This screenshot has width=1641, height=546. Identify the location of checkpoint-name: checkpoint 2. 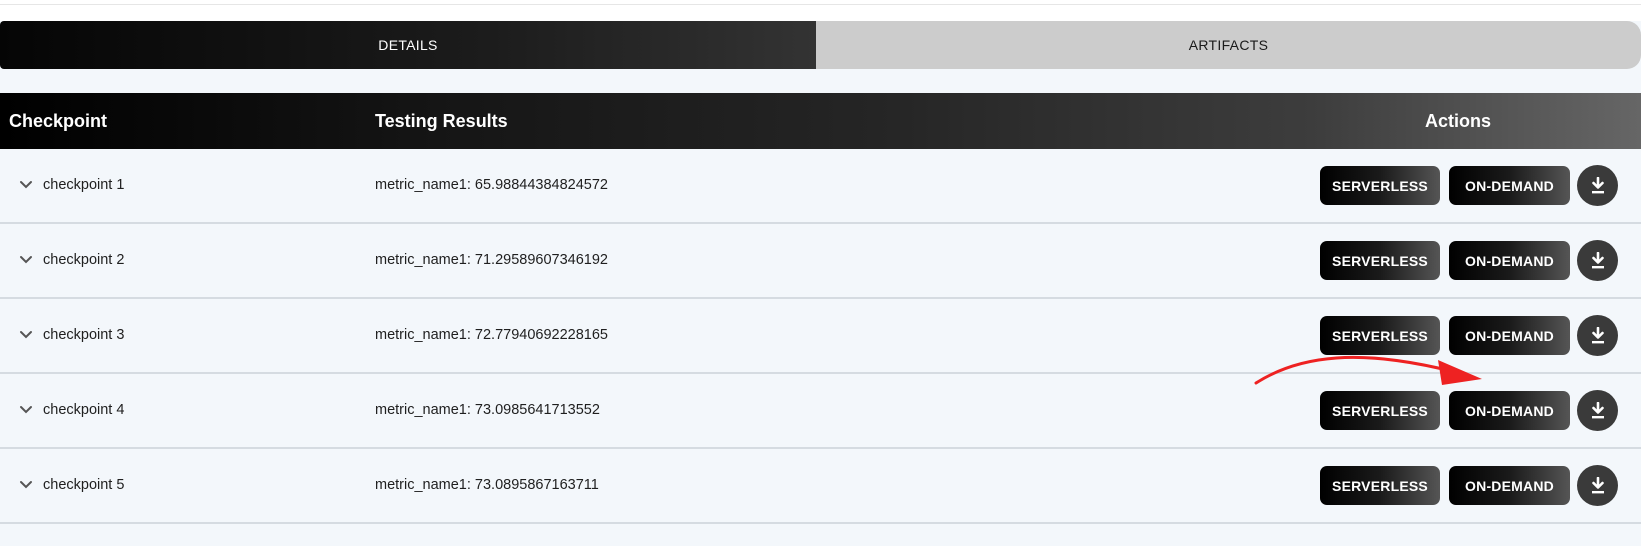
(84, 260).